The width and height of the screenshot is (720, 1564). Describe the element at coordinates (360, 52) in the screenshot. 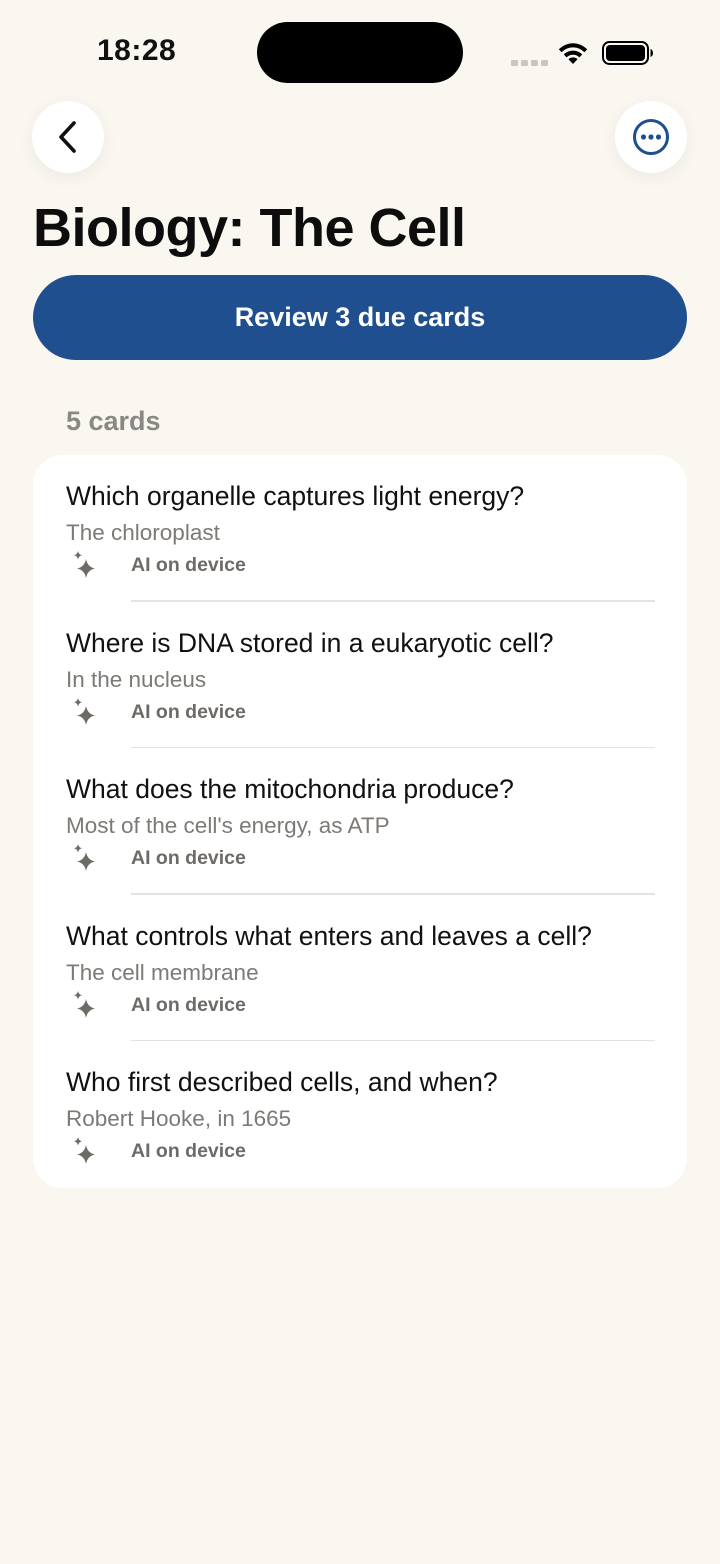

I see `dynamic-island` at that location.